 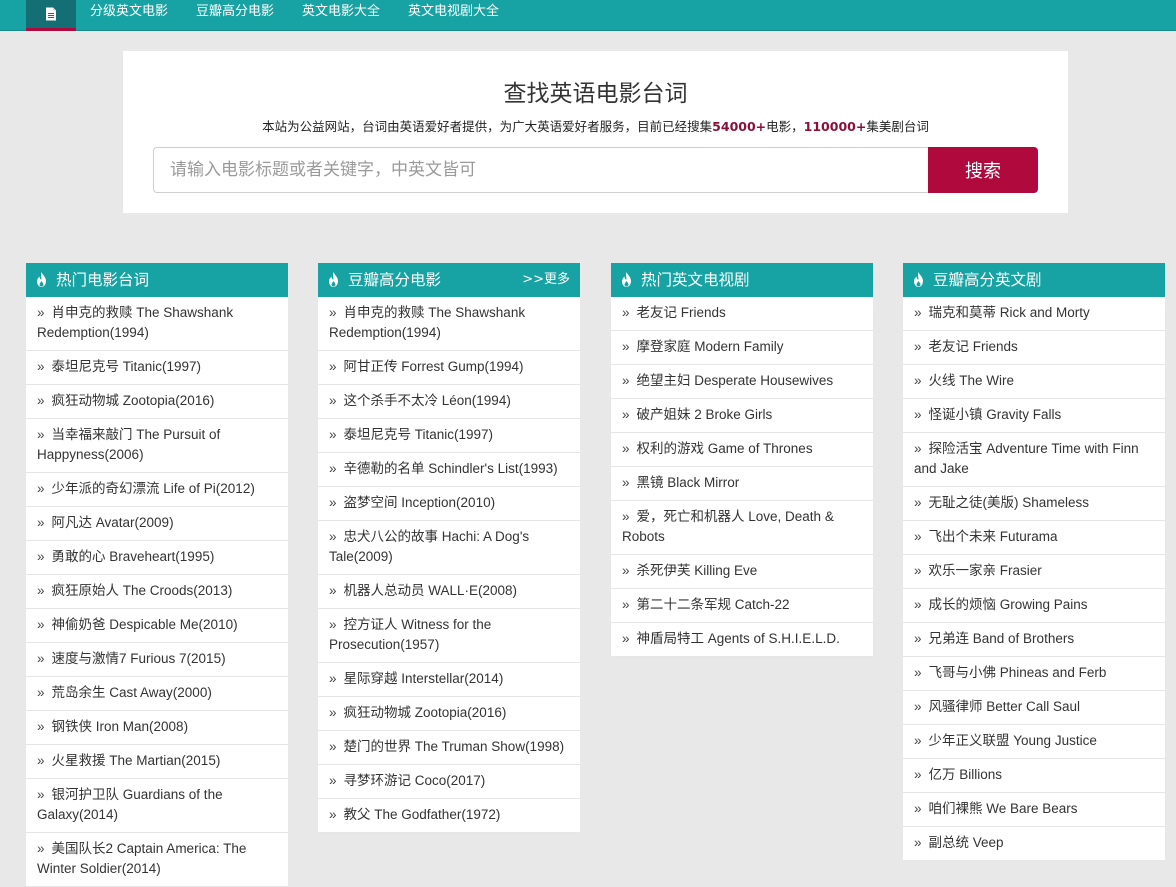 I want to click on item-title: 寻梦环游记 Coco(2017), so click(x=414, y=780).